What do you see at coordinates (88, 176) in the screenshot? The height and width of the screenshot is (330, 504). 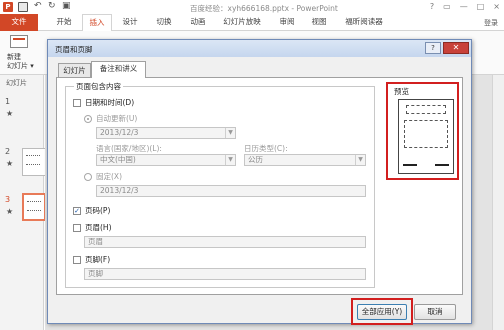 I see `fixed-date-radio` at bounding box center [88, 176].